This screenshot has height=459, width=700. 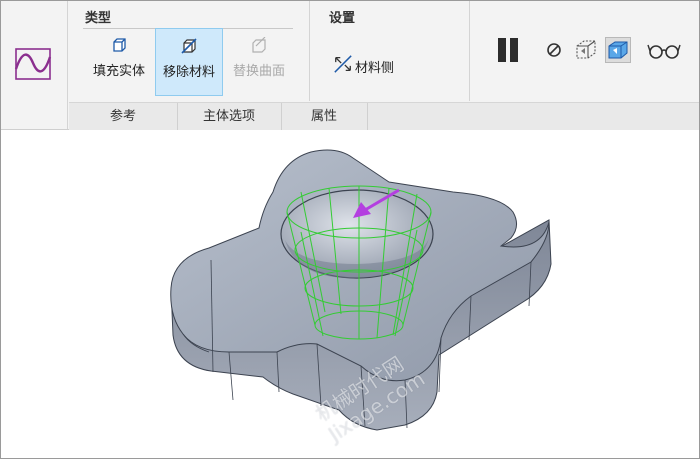 I want to click on pause-button, so click(x=508, y=50).